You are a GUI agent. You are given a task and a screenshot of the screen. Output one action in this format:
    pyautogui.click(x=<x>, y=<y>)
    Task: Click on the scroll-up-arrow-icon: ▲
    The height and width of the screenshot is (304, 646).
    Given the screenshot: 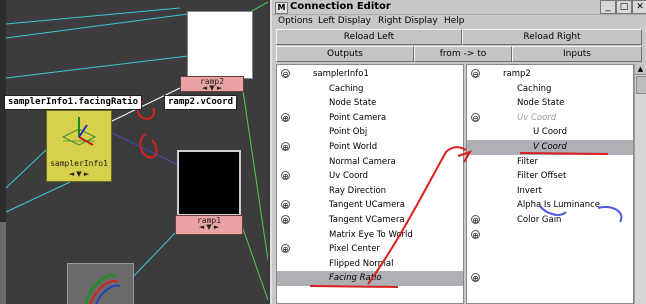 What is the action you would take?
    pyautogui.click(x=640, y=69)
    